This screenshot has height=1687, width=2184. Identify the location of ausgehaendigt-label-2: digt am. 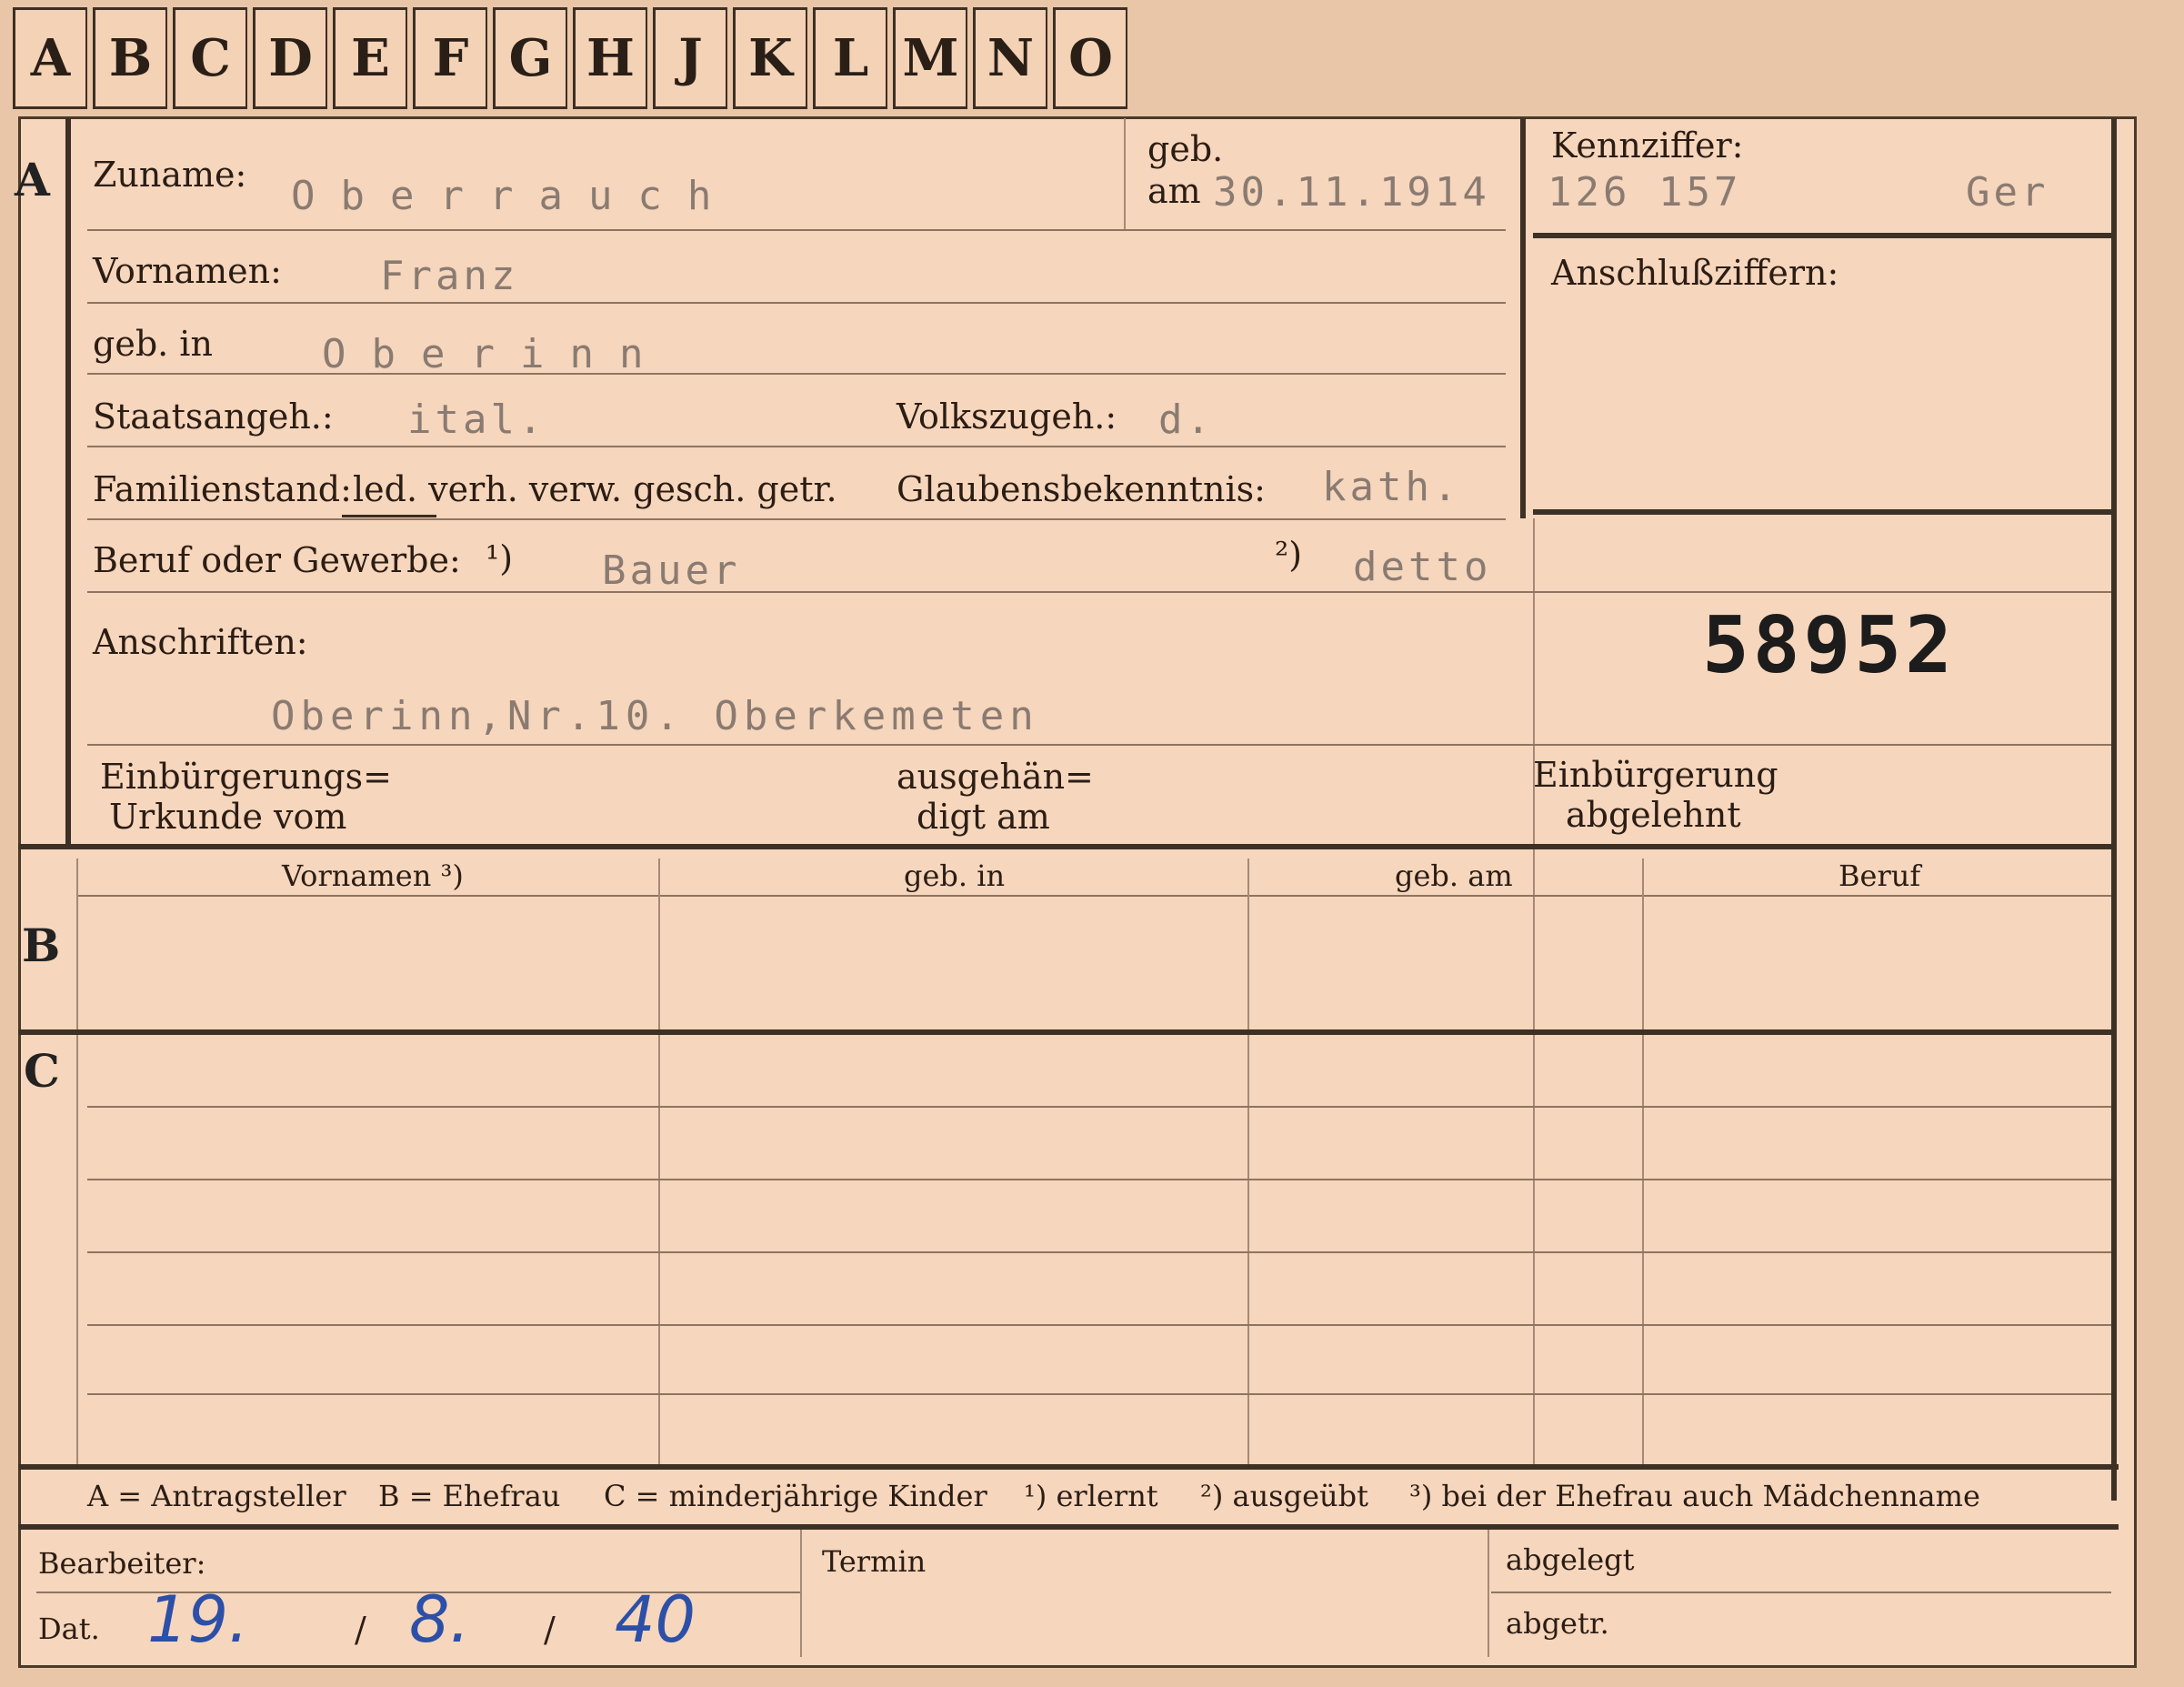
(983, 817).